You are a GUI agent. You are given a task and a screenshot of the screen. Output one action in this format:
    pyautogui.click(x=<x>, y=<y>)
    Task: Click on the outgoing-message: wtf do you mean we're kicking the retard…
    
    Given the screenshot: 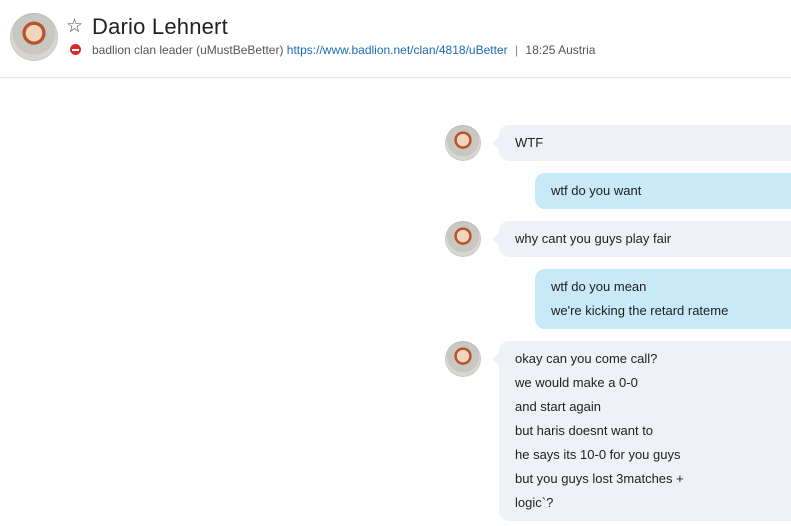 What is the action you would take?
    pyautogui.click(x=663, y=299)
    